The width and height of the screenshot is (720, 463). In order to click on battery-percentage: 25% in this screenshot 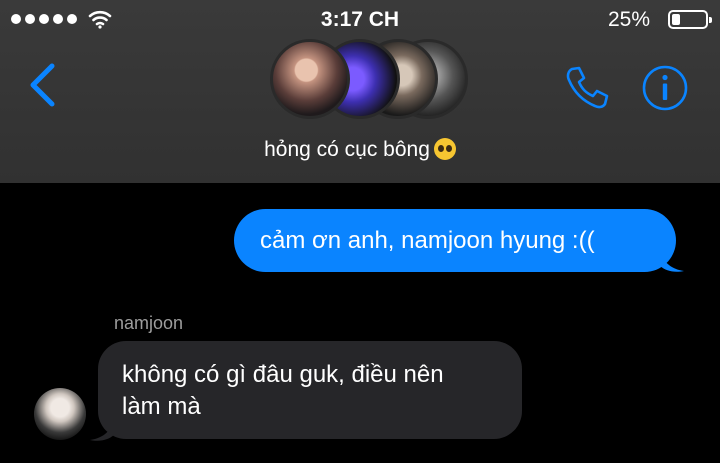, I will do `click(628, 19)`.